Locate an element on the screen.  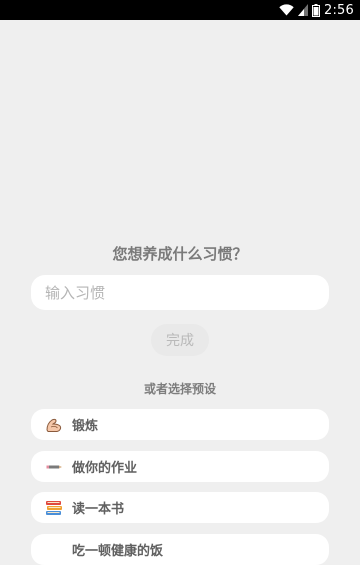
preset-label: 读一本书 is located at coordinates (98, 509).